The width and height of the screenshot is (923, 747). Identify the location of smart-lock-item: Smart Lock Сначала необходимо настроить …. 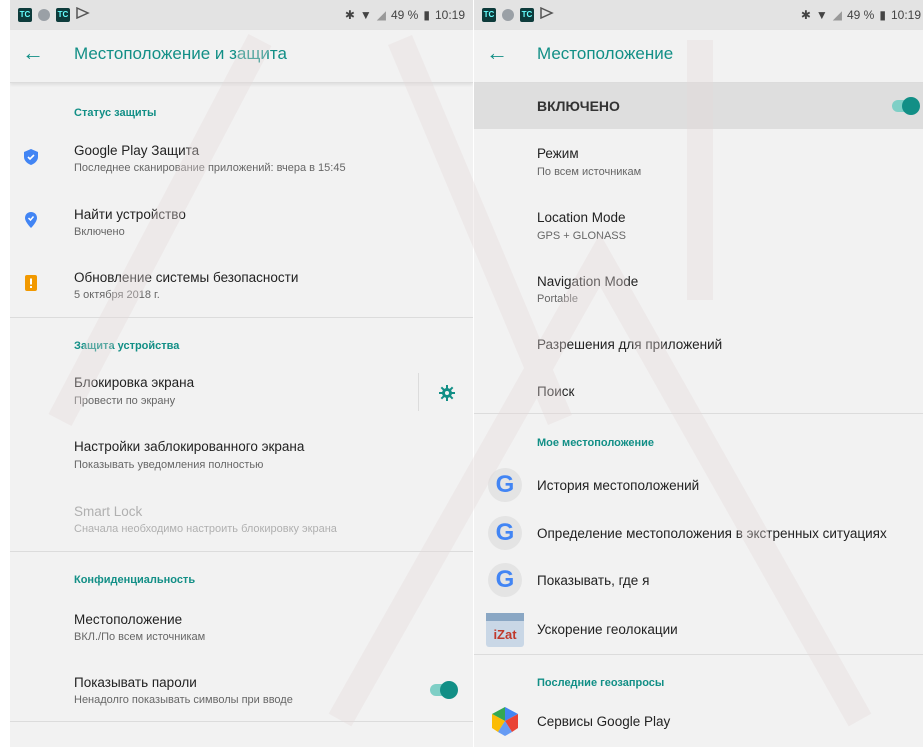
(241, 523).